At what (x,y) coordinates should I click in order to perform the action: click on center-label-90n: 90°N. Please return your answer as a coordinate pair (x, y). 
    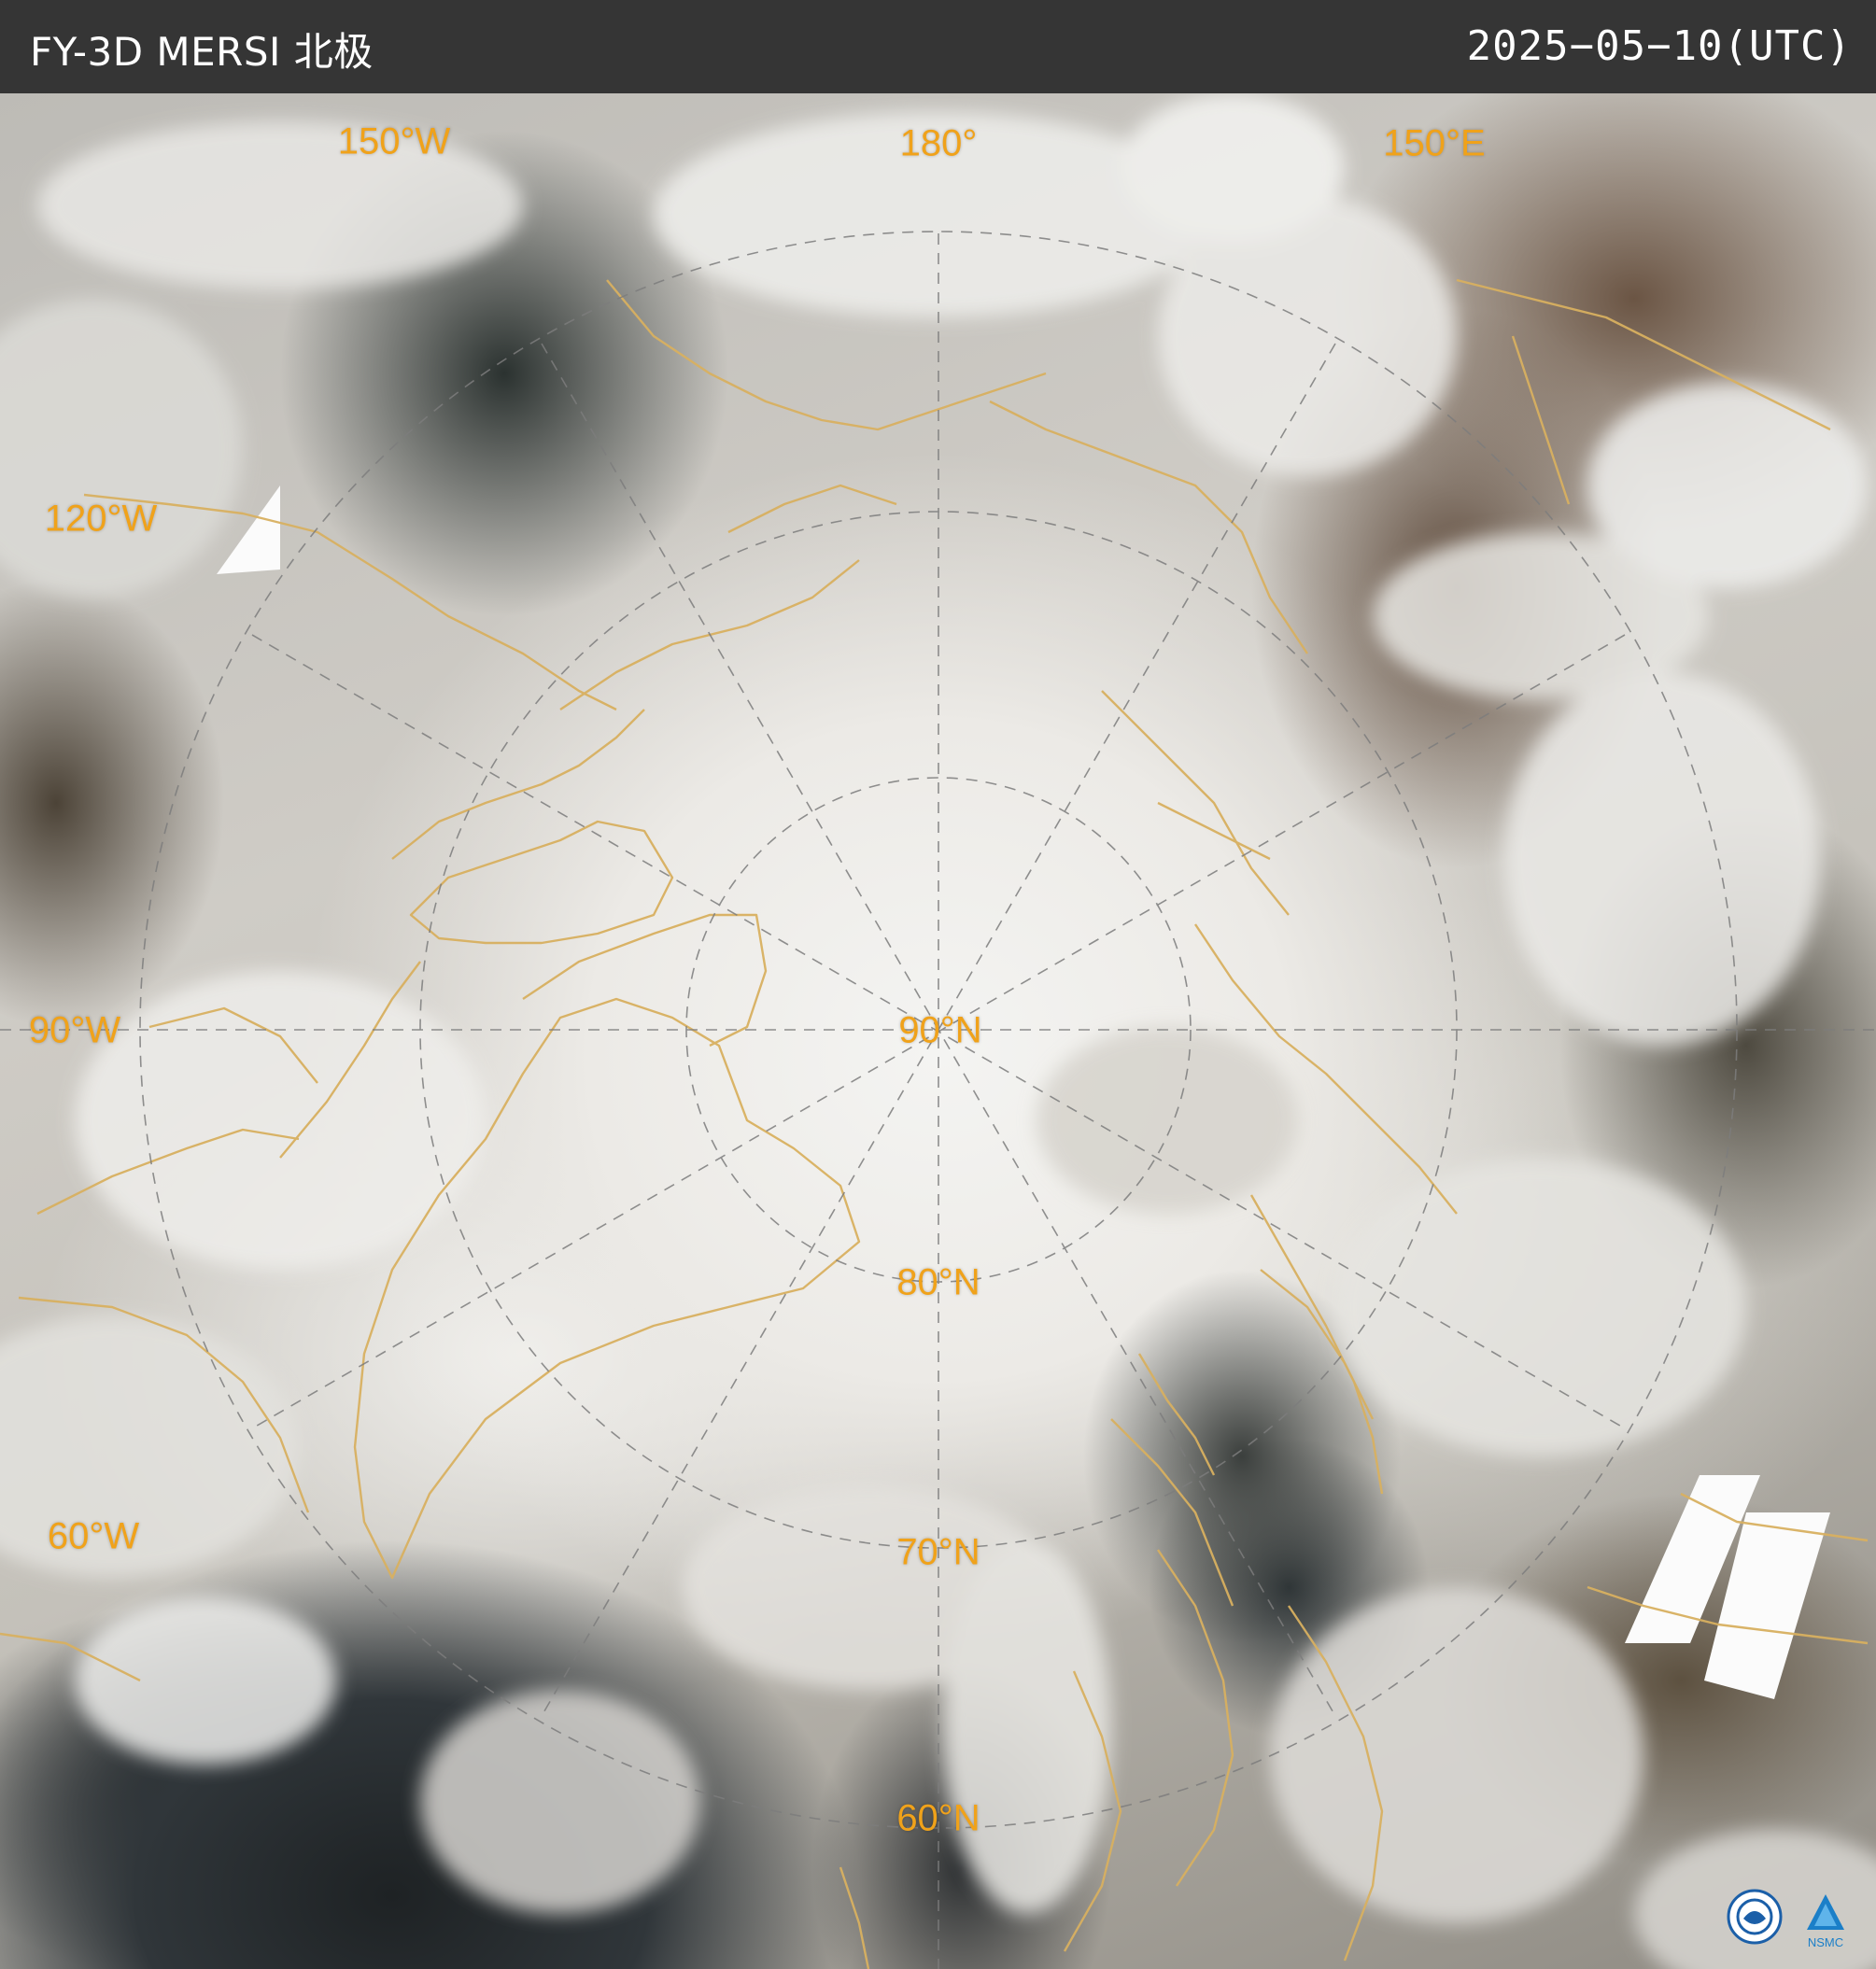
    Looking at the image, I should click on (940, 1030).